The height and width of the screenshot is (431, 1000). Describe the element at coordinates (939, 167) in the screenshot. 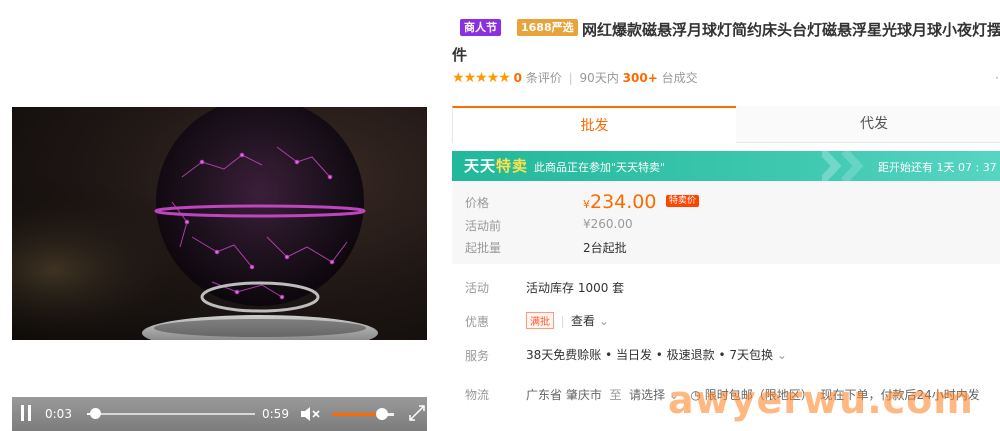

I see `countdown: 距开始还有 1天 07 : 37 : 4` at that location.